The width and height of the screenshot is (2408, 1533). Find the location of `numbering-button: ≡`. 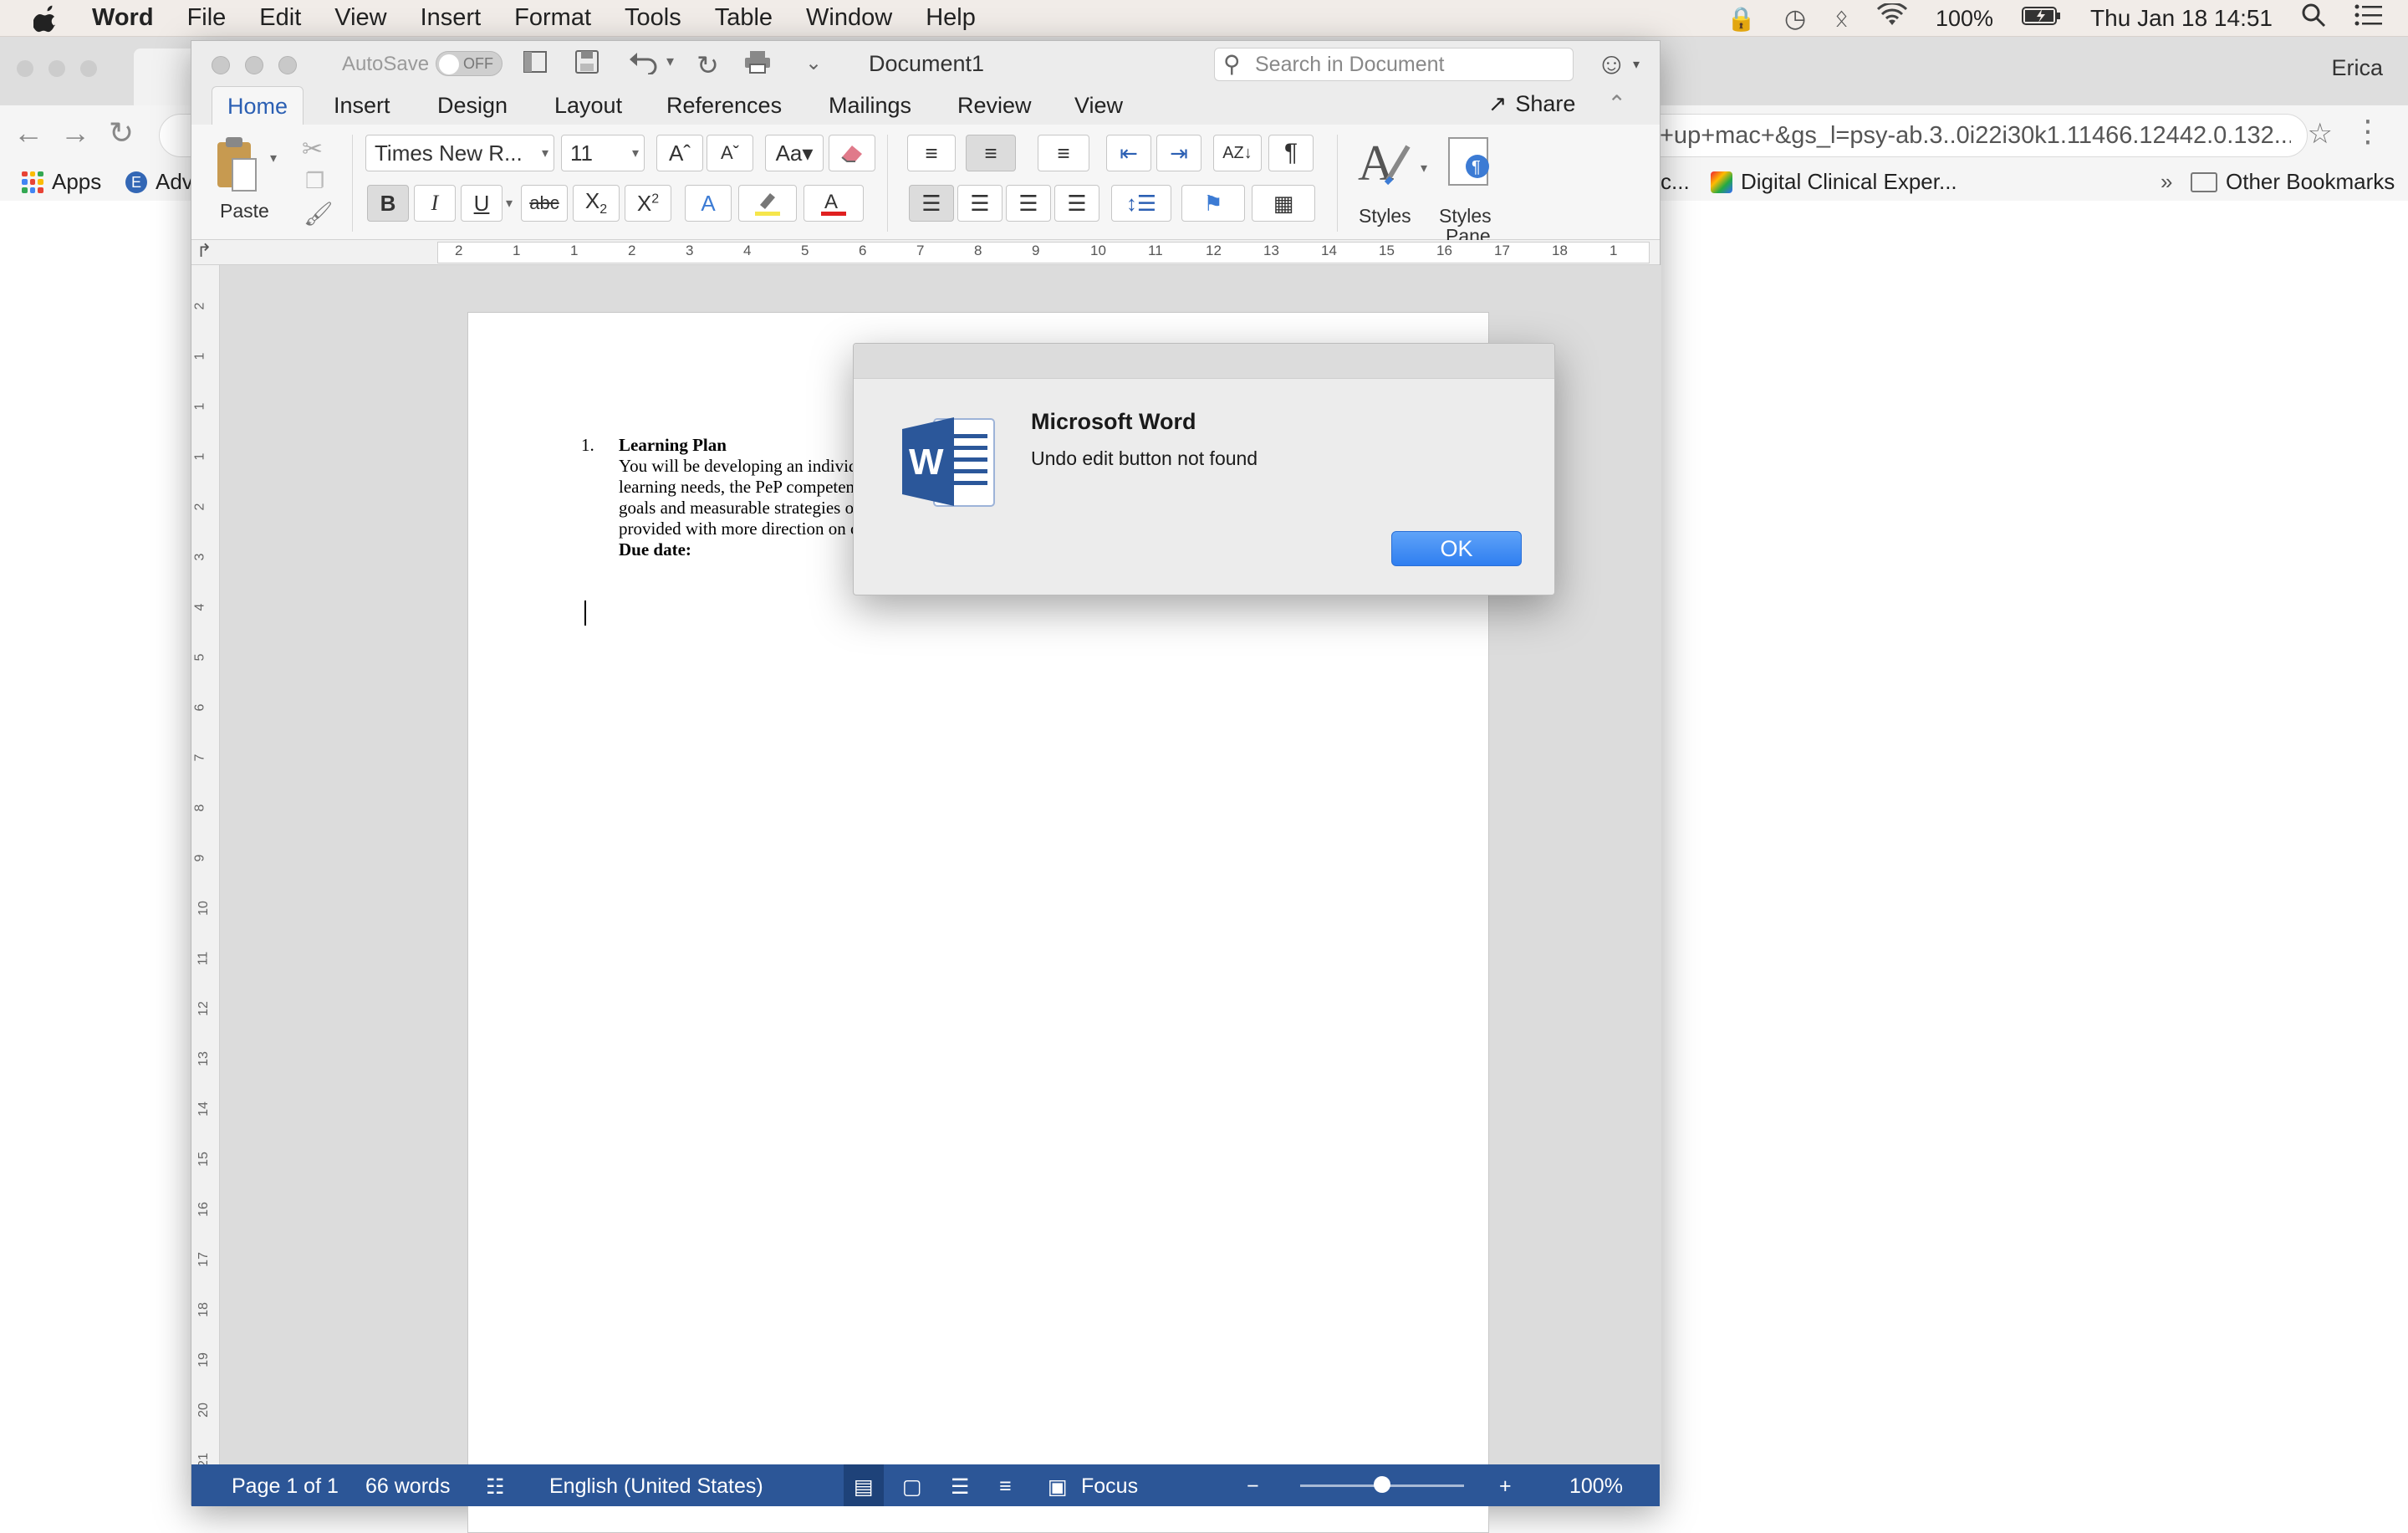

numbering-button: ≡ is located at coordinates (991, 153).